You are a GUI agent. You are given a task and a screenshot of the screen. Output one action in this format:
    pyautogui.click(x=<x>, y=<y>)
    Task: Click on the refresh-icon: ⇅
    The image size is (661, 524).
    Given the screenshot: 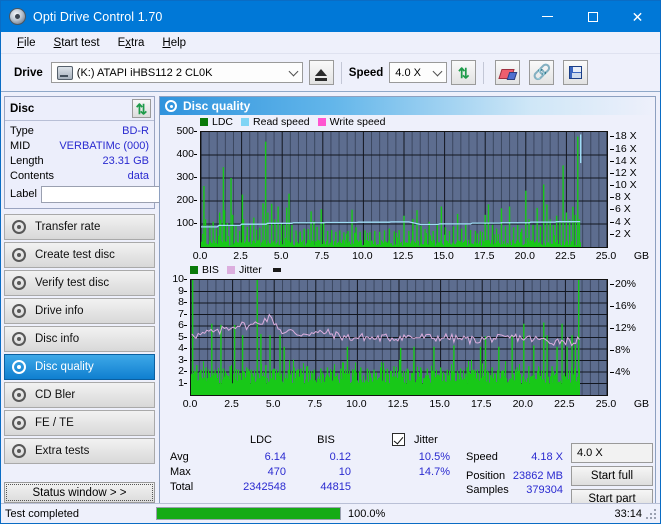 What is the action you would take?
    pyautogui.click(x=141, y=108)
    